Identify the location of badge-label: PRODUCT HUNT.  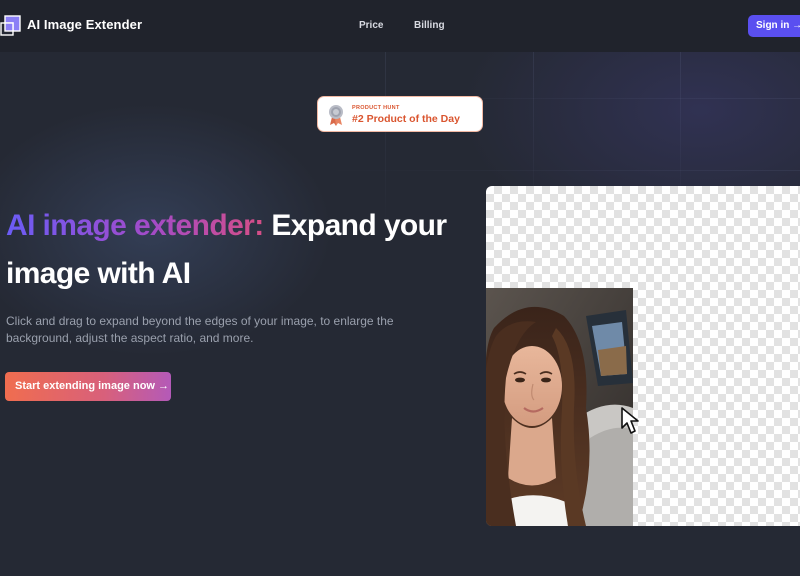
(376, 108).